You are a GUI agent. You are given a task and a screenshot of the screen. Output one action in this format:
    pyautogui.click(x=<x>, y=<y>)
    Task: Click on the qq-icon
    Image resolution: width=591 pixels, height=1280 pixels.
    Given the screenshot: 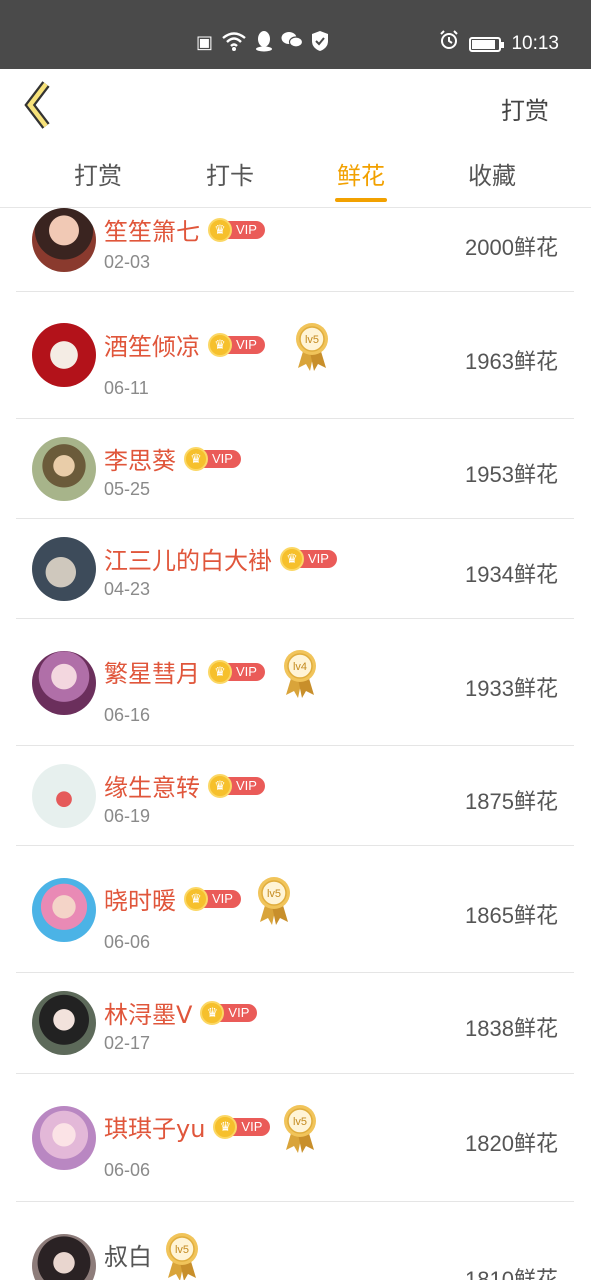 What is the action you would take?
    pyautogui.click(x=264, y=43)
    